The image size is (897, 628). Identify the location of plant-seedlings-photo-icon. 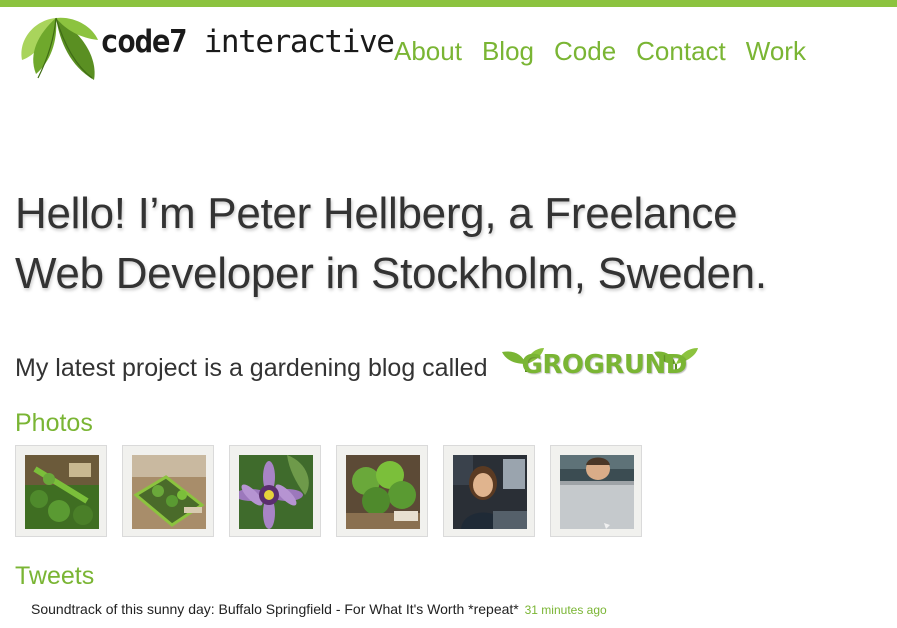
(62, 492).